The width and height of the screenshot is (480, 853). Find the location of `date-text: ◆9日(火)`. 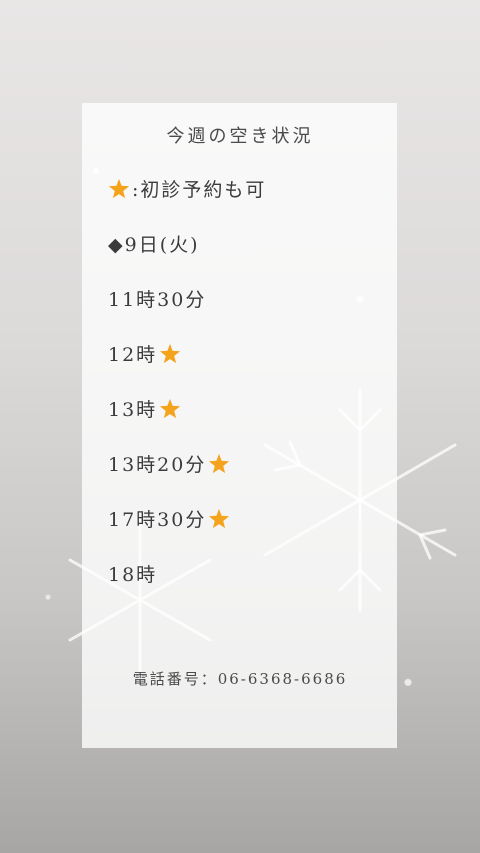

date-text: ◆9日(火) is located at coordinates (154, 245).